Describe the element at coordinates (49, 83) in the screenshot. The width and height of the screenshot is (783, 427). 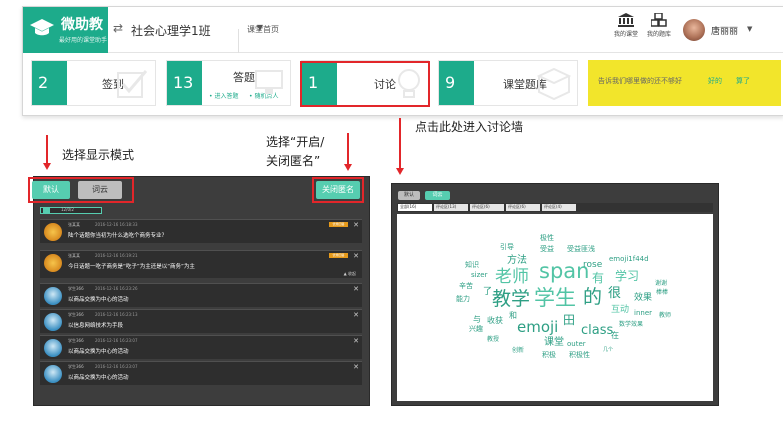
I see `card-number: 2` at that location.